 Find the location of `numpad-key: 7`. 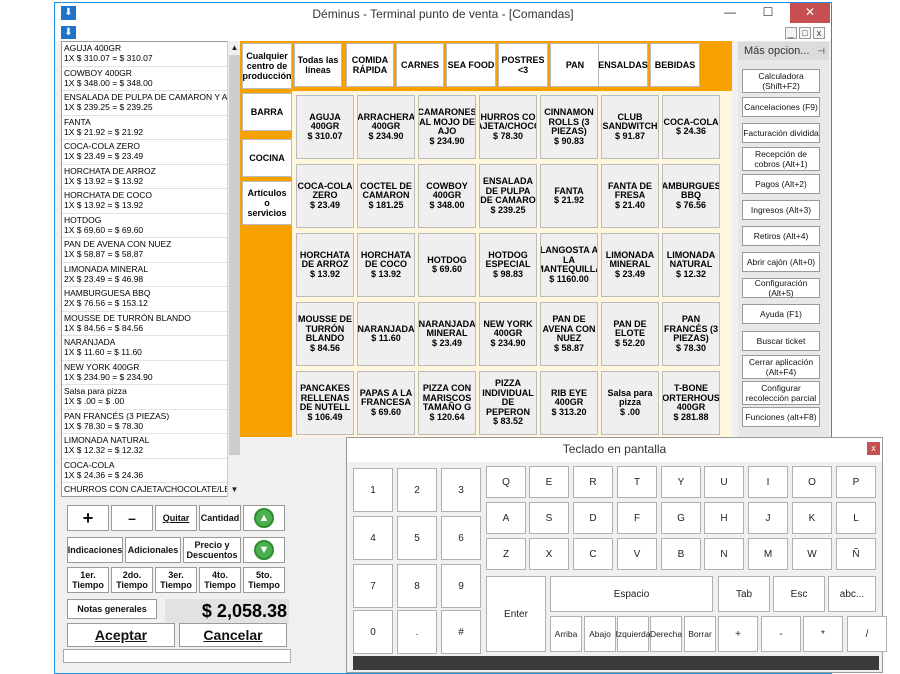

numpad-key: 7 is located at coordinates (373, 586).